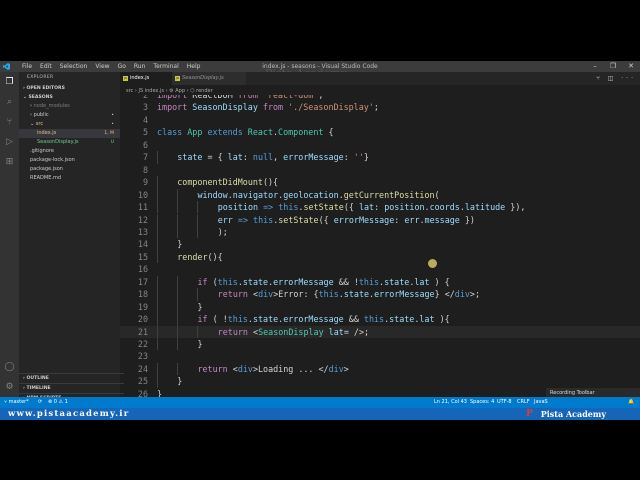 This screenshot has width=640, height=480. What do you see at coordinates (169, 91) in the screenshot?
I see `breadcrumb: src › JS index.js › ⚙ App › ⬡ render` at bounding box center [169, 91].